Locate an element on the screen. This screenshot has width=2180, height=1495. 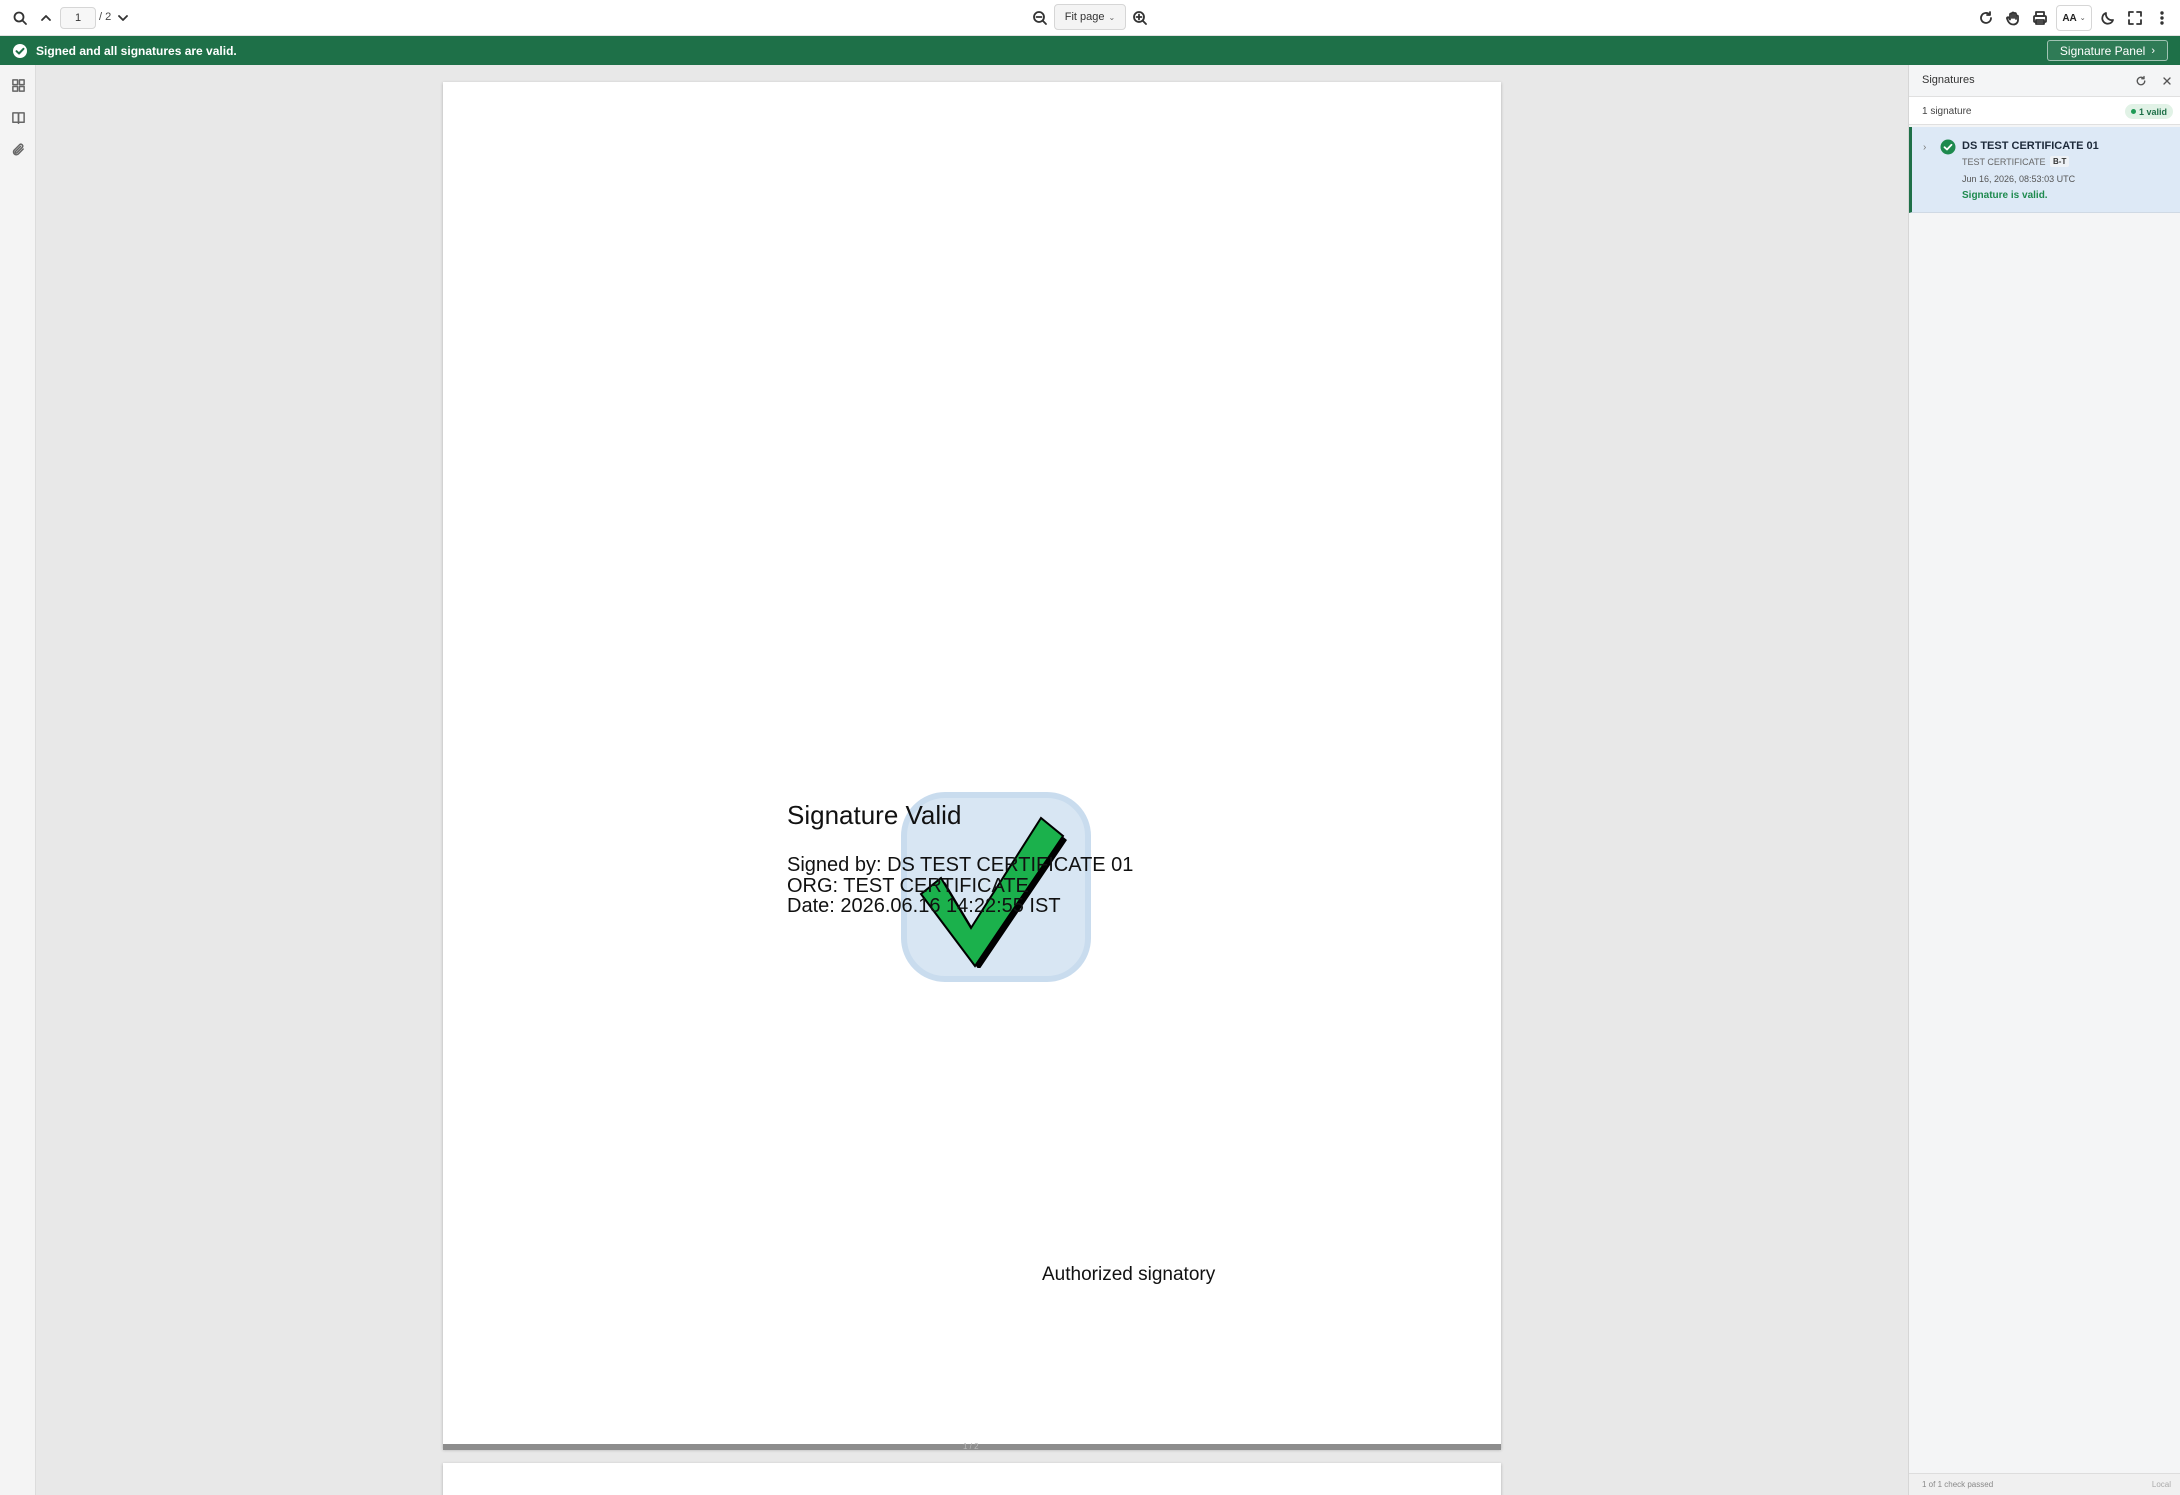
date-line: Date: 2026.06.16 14:22:55 IST is located at coordinates (924, 906).